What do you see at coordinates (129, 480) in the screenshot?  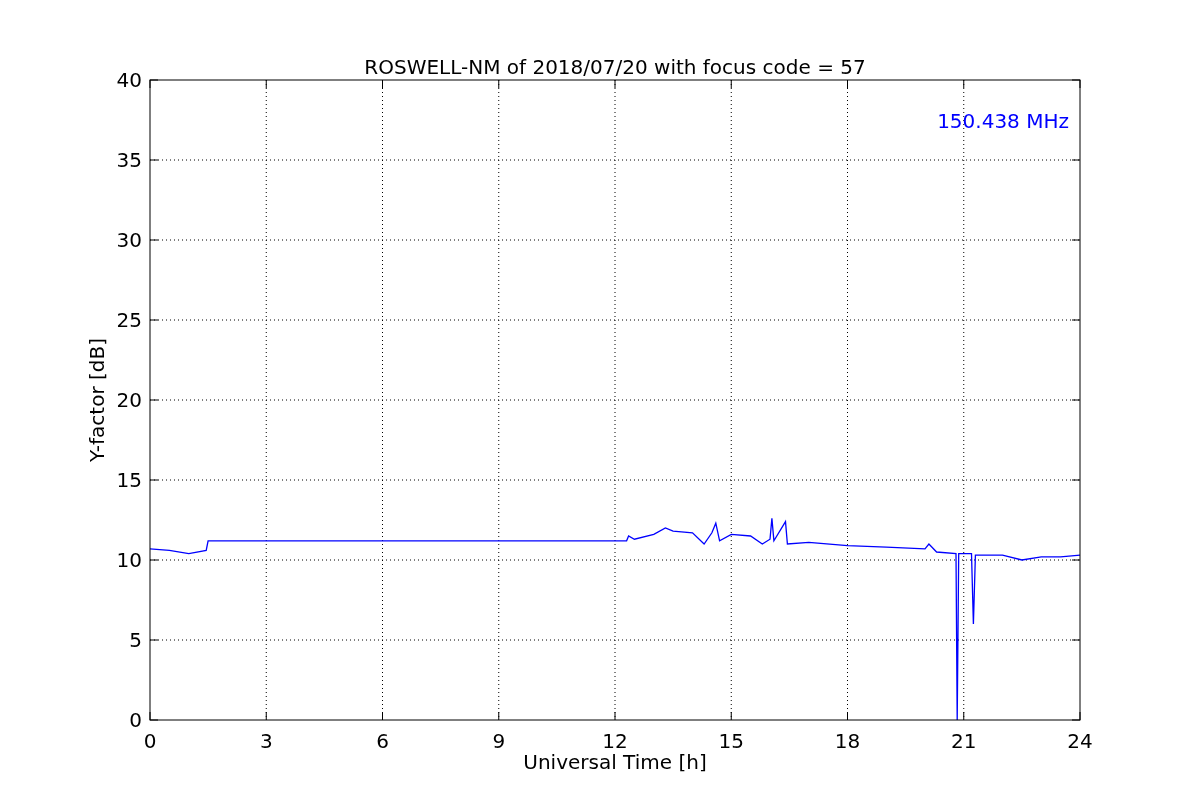 I see `y-tick-label: 15` at bounding box center [129, 480].